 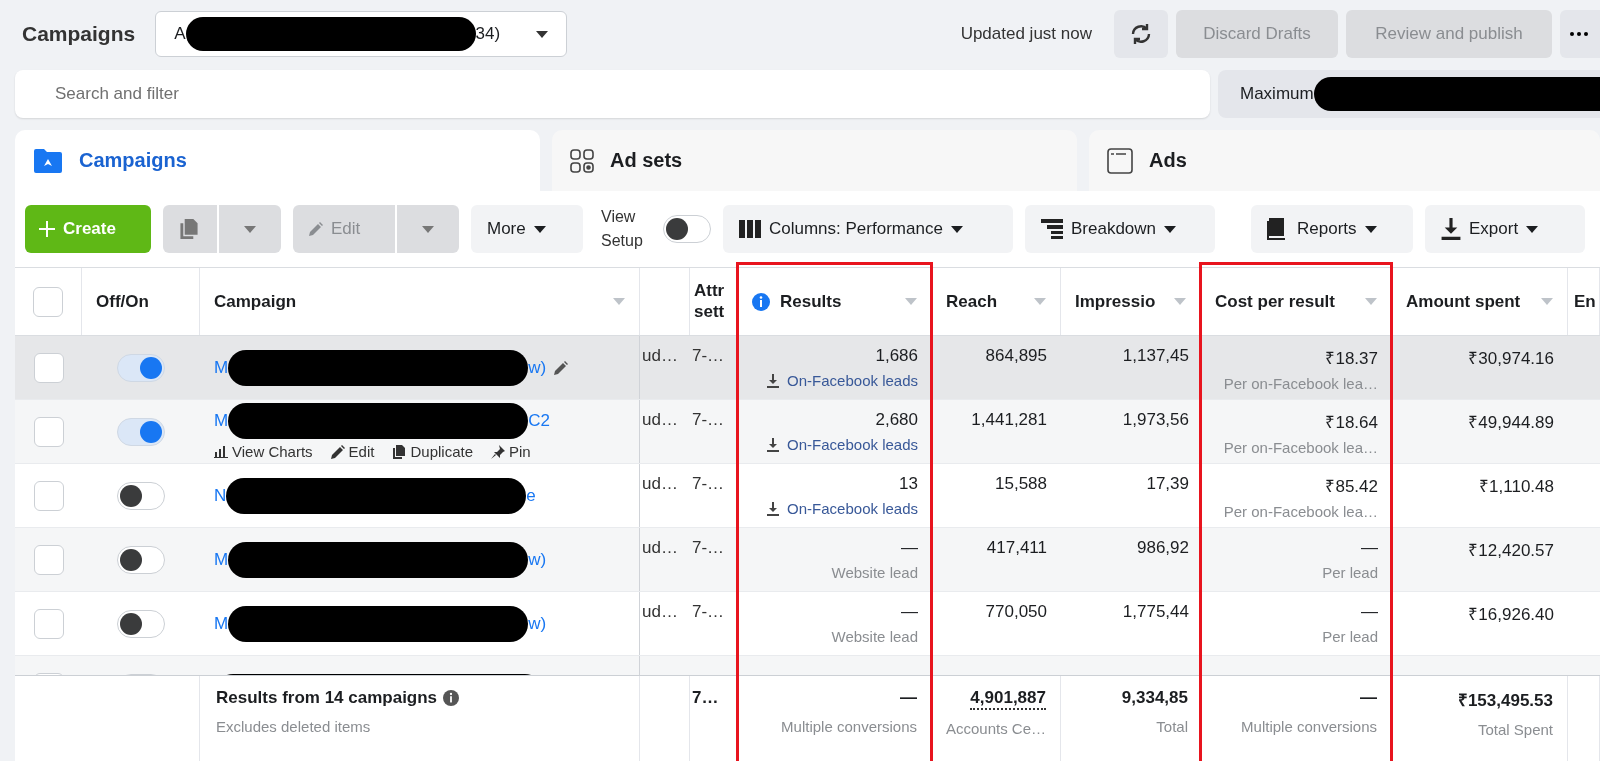 What do you see at coordinates (255, 301) in the screenshot?
I see `column-header: Campaign` at bounding box center [255, 301].